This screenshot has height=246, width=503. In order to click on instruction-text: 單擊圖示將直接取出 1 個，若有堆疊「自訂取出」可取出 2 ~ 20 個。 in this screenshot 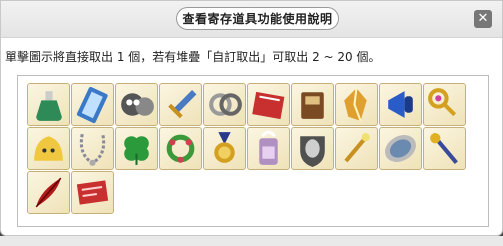, I will do `click(193, 57)`.